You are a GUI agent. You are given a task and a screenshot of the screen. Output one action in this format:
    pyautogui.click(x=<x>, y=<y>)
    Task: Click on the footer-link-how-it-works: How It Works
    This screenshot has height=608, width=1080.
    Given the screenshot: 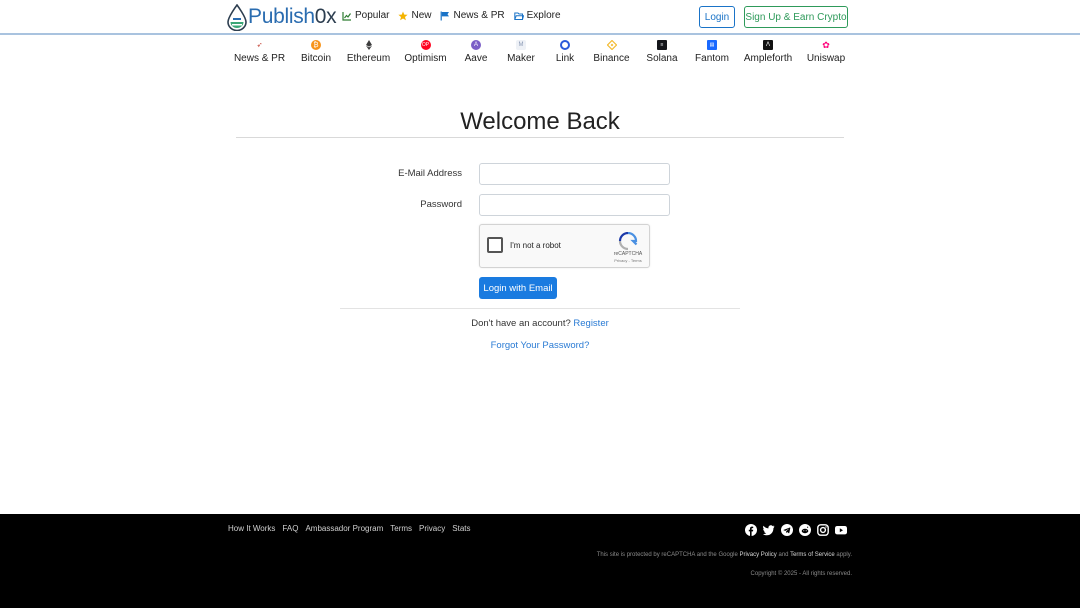 What is the action you would take?
    pyautogui.click(x=251, y=528)
    